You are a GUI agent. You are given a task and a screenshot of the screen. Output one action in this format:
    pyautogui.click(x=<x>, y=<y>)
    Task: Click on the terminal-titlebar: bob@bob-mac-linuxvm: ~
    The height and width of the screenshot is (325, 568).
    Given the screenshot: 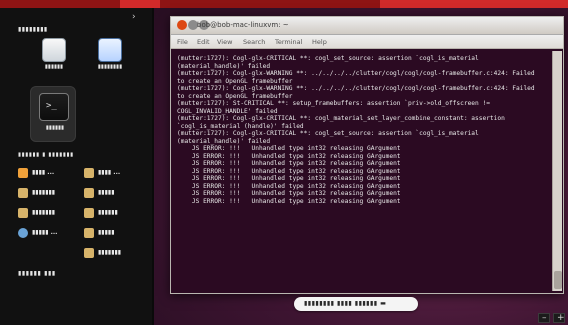 What is the action you would take?
    pyautogui.click(x=367, y=26)
    